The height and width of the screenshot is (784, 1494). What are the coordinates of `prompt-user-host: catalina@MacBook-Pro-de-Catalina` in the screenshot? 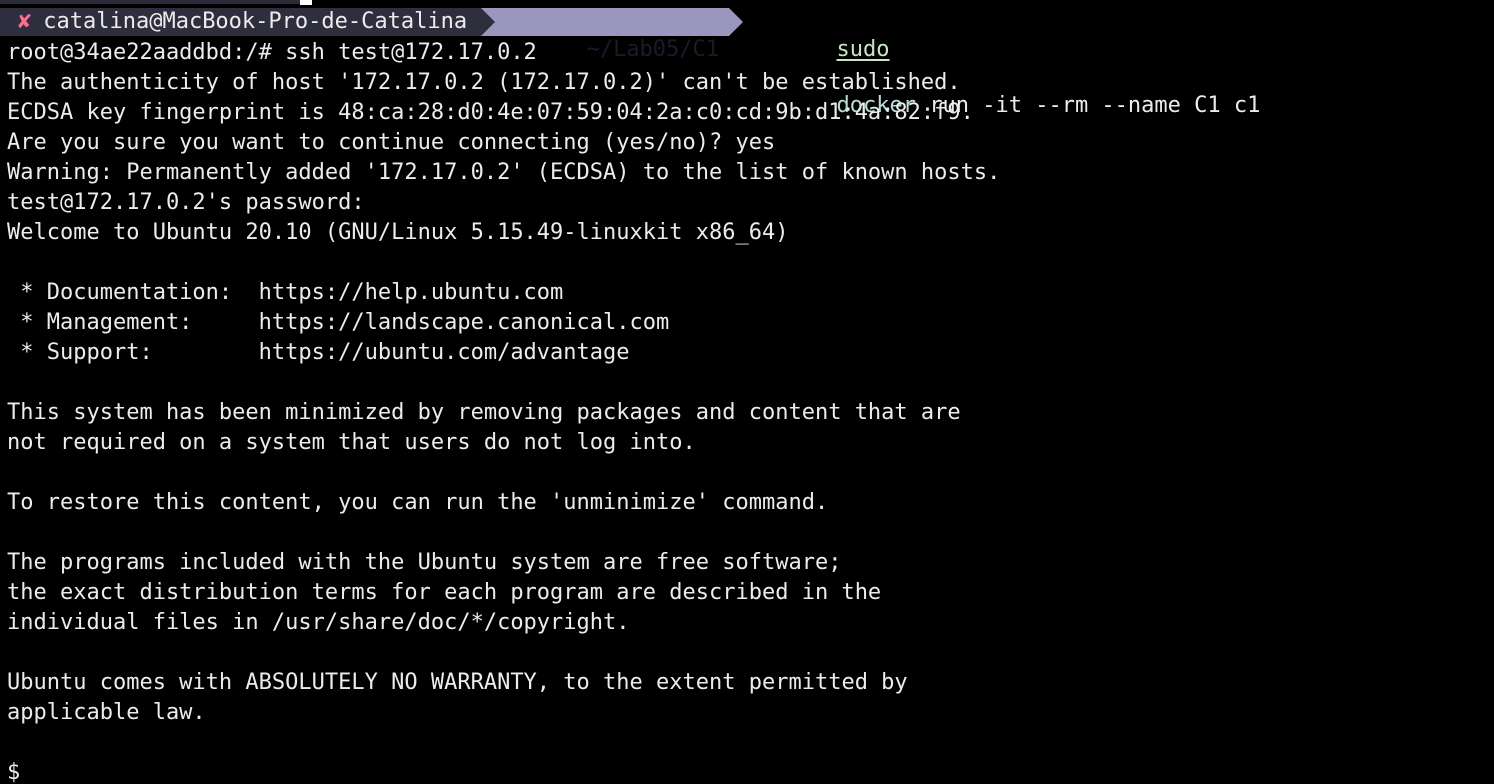 It's located at (255, 21).